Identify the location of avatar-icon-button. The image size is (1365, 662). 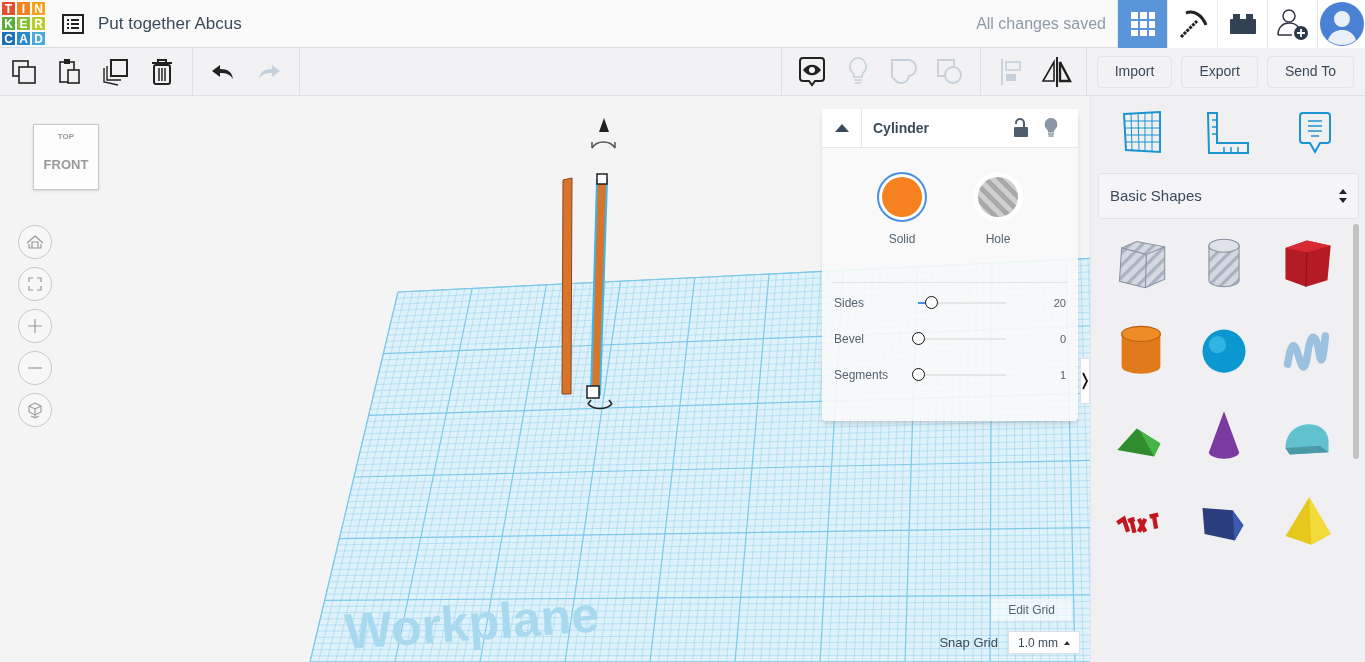
(1341, 24).